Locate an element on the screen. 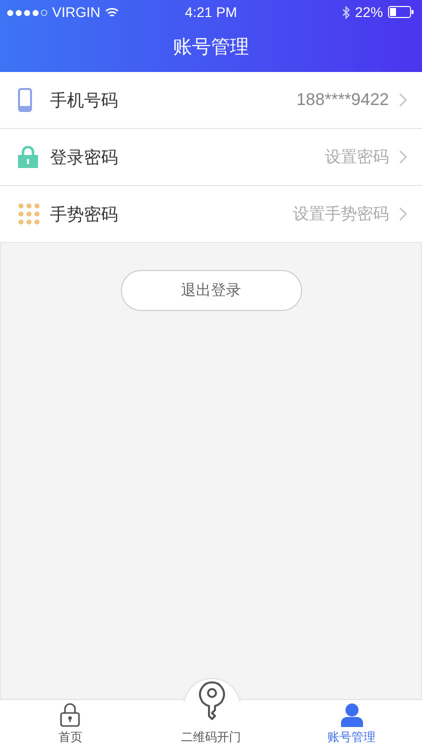 Image resolution: width=422 pixels, height=750 pixels. bluetooth-icon is located at coordinates (346, 12).